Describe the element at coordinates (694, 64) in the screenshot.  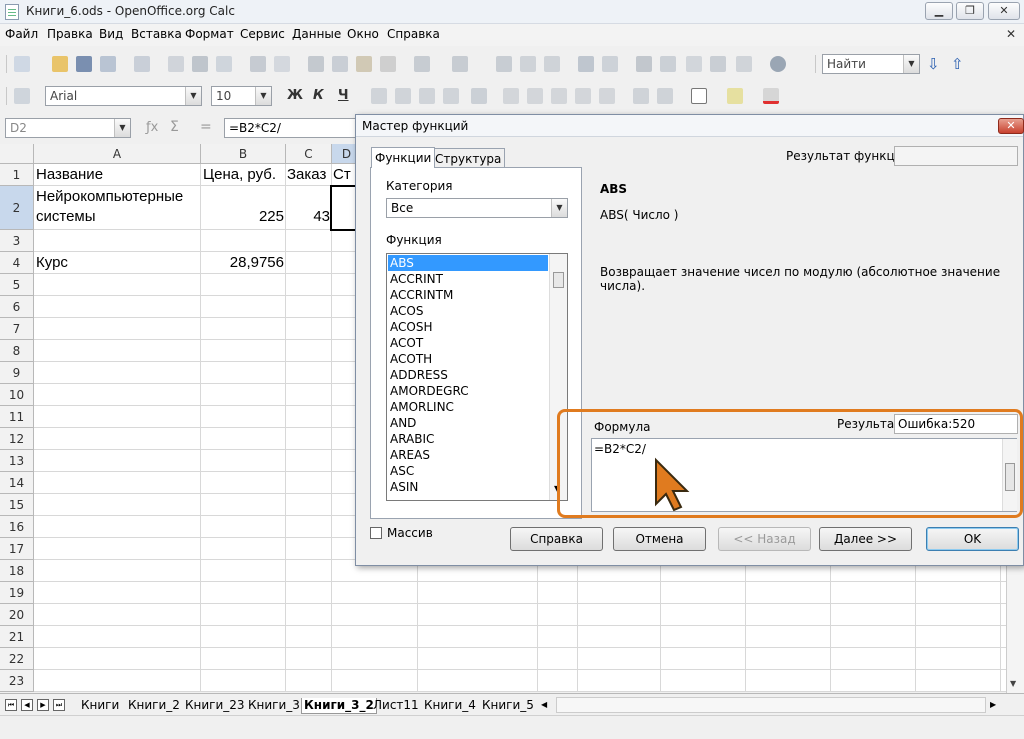
I see `gallery-icon` at that location.